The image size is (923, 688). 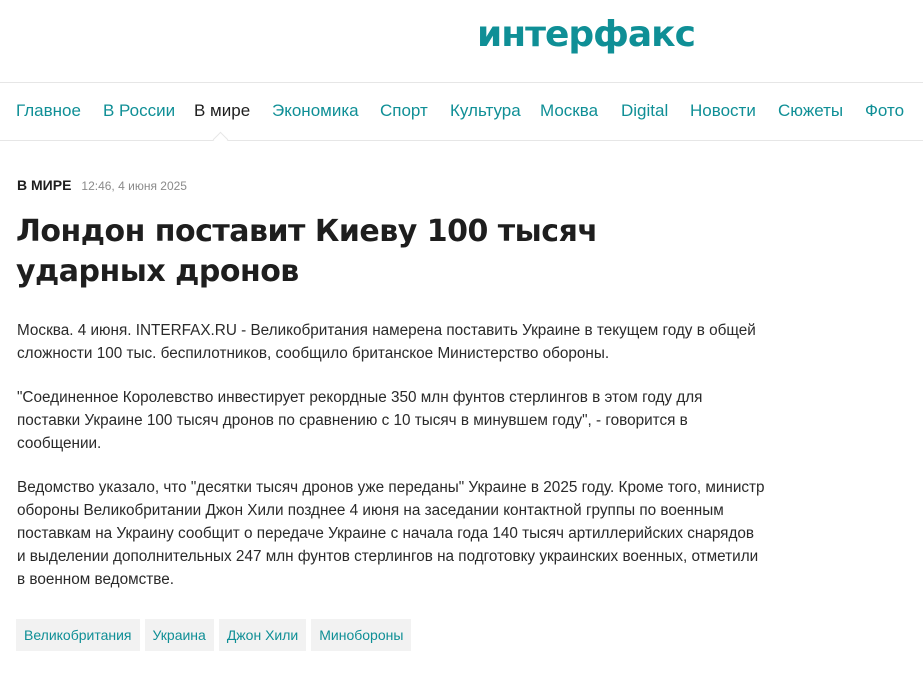 I want to click on nav-item-stories: Сюжеты, so click(x=810, y=111).